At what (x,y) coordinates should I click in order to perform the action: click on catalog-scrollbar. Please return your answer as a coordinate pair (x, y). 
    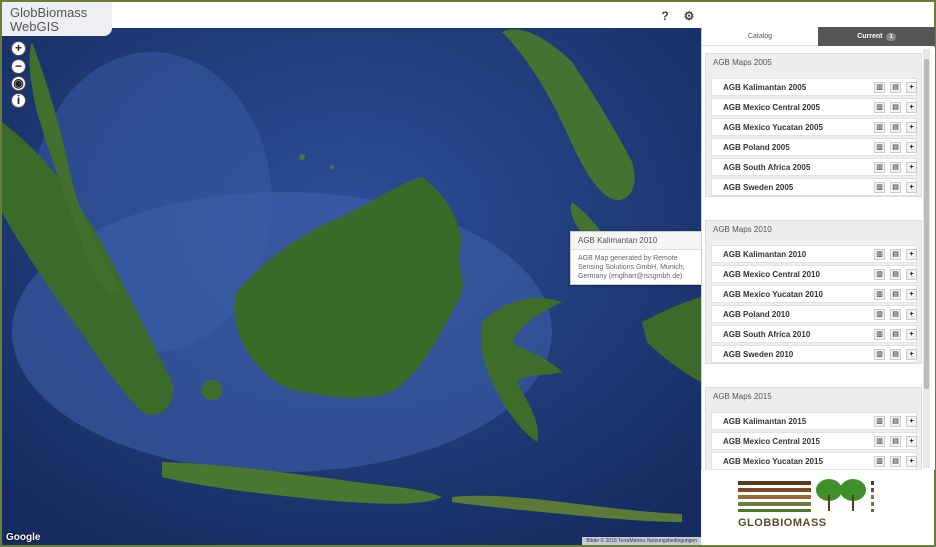
    Looking at the image, I should click on (926, 258).